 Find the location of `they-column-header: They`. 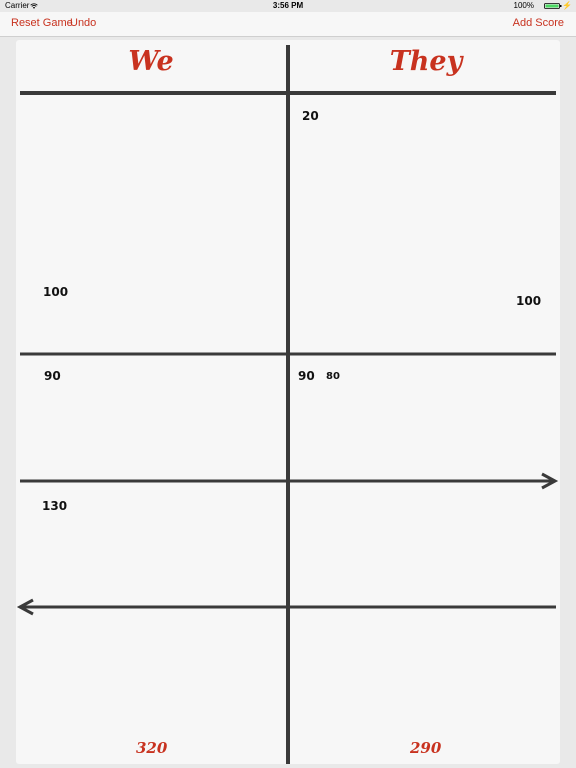

they-column-header: They is located at coordinates (426, 61).